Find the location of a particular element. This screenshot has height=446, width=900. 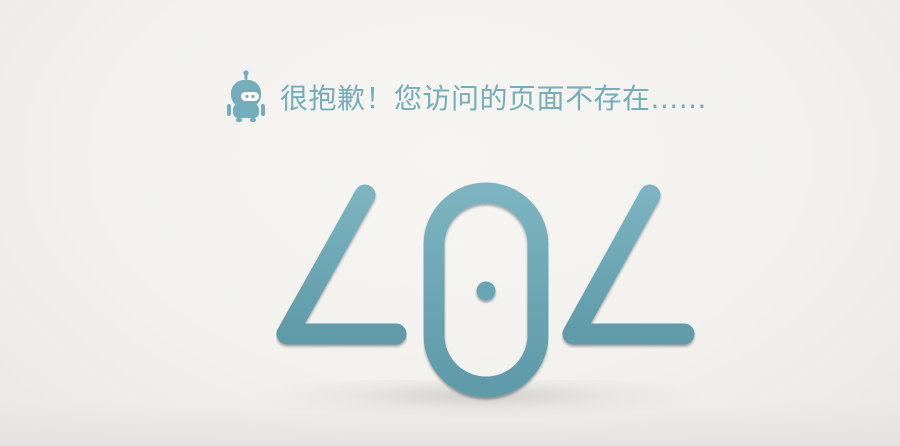

zero-center-dot is located at coordinates (486, 291).